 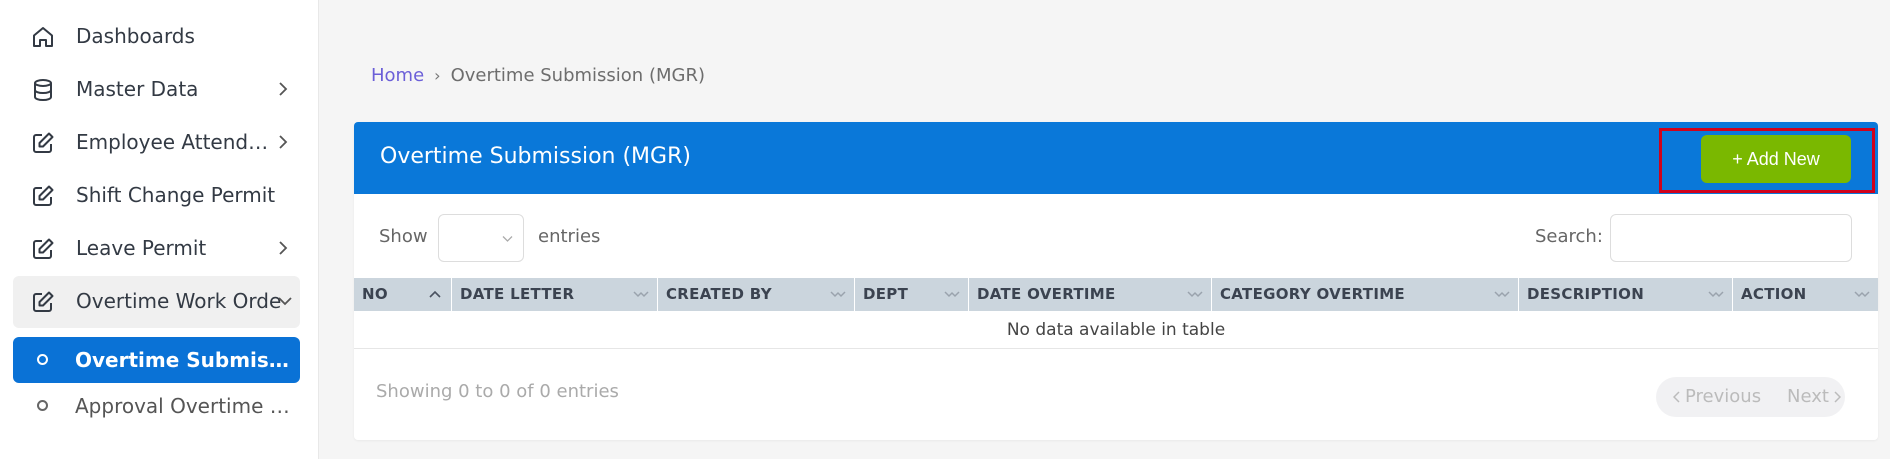 What do you see at coordinates (176, 195) in the screenshot?
I see `sidebar-item-label: Shift Change Permit` at bounding box center [176, 195].